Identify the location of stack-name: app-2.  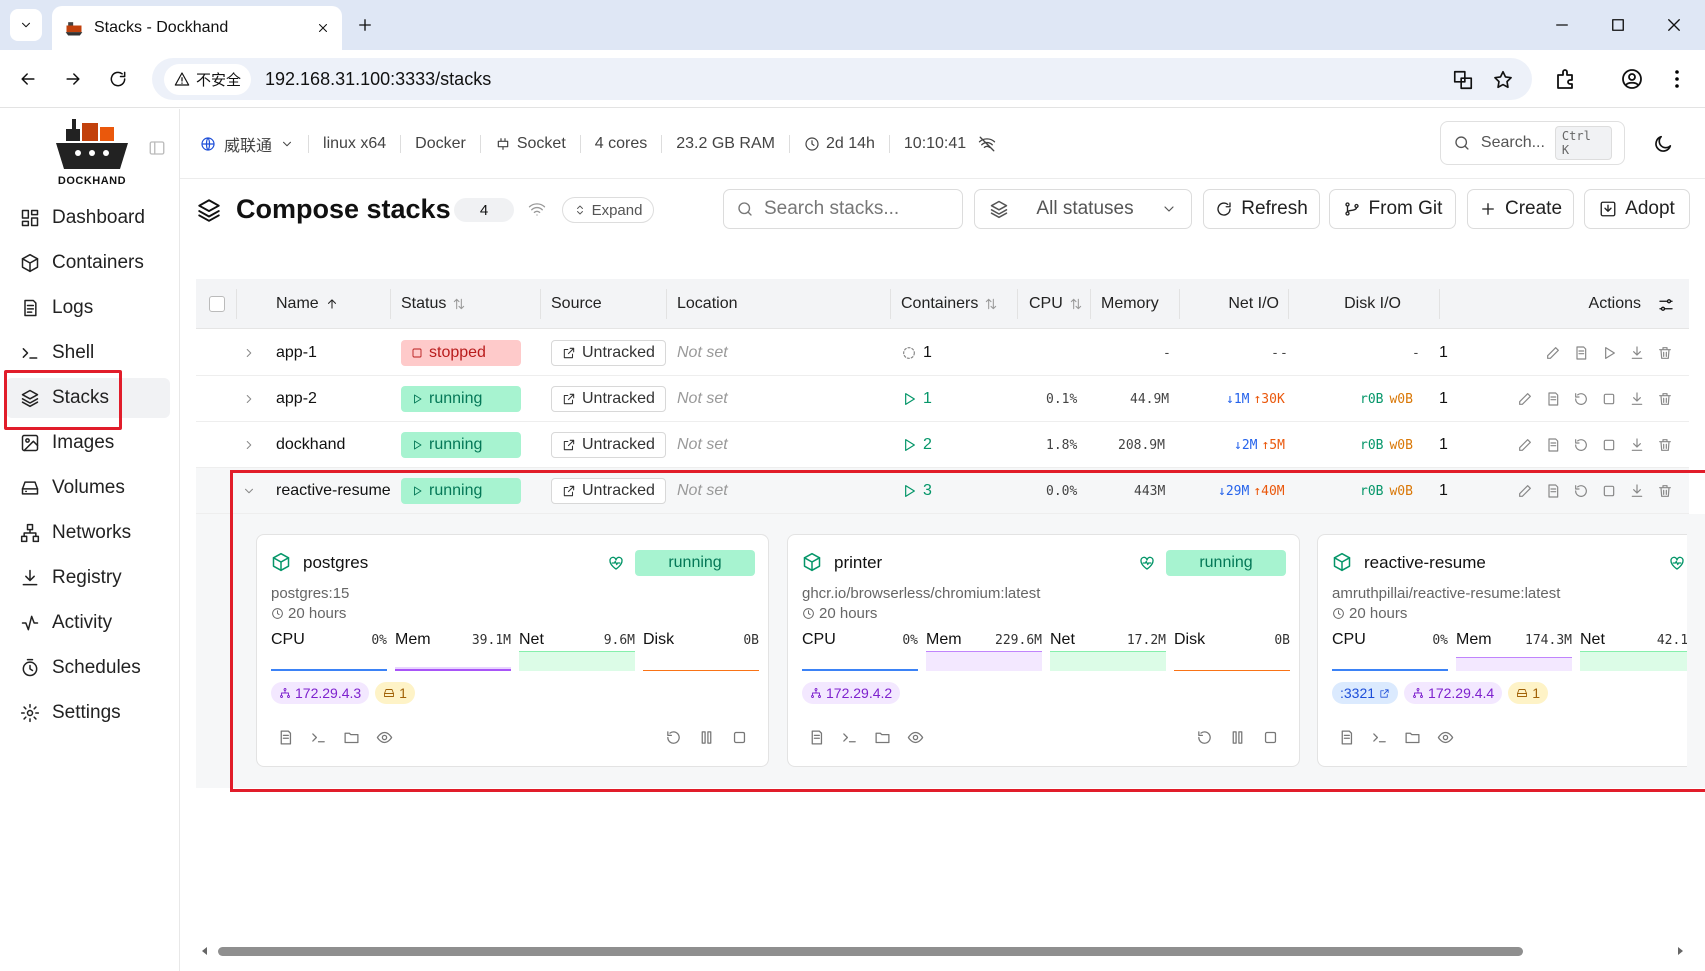
(296, 399).